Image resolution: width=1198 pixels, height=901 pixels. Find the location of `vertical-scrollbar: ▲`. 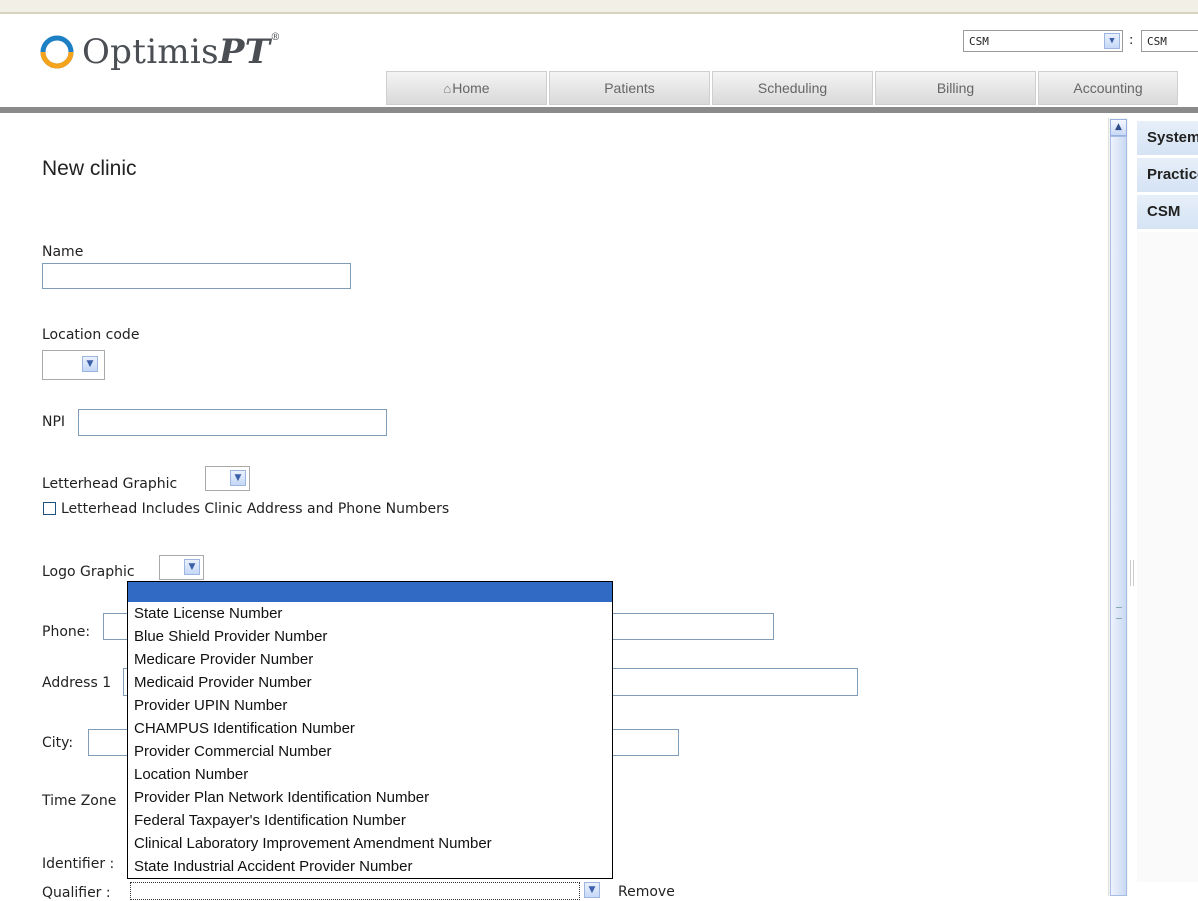

vertical-scrollbar: ▲ is located at coordinates (1118, 507).